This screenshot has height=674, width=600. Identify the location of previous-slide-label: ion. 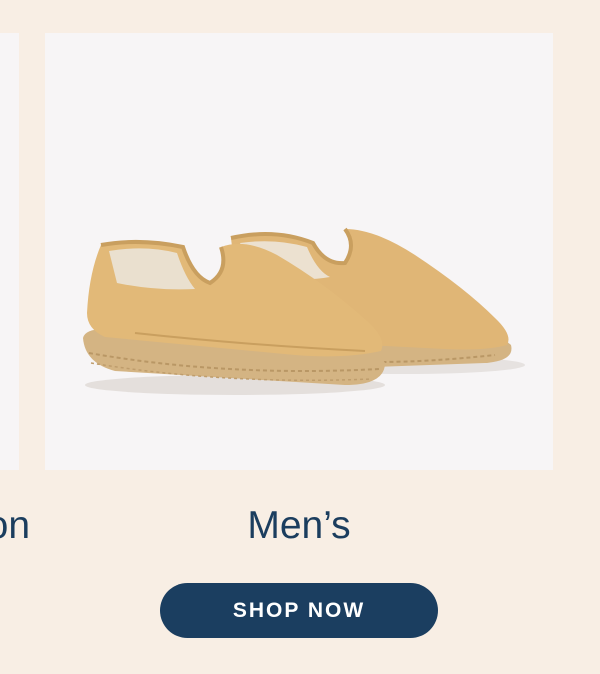
(15, 525).